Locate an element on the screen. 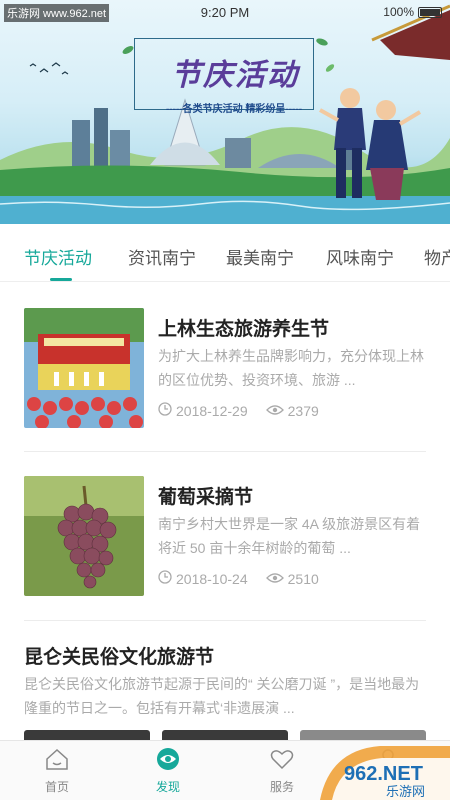 The width and height of the screenshot is (450, 800). svg-text: 962.NET is located at coordinates (383, 774).